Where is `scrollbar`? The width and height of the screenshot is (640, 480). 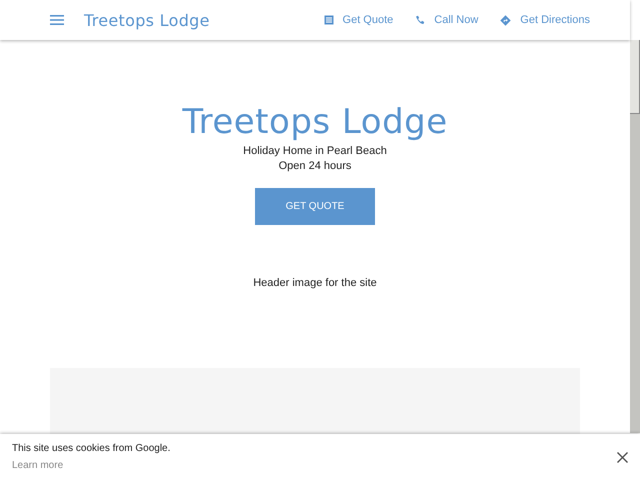 scrollbar is located at coordinates (635, 236).